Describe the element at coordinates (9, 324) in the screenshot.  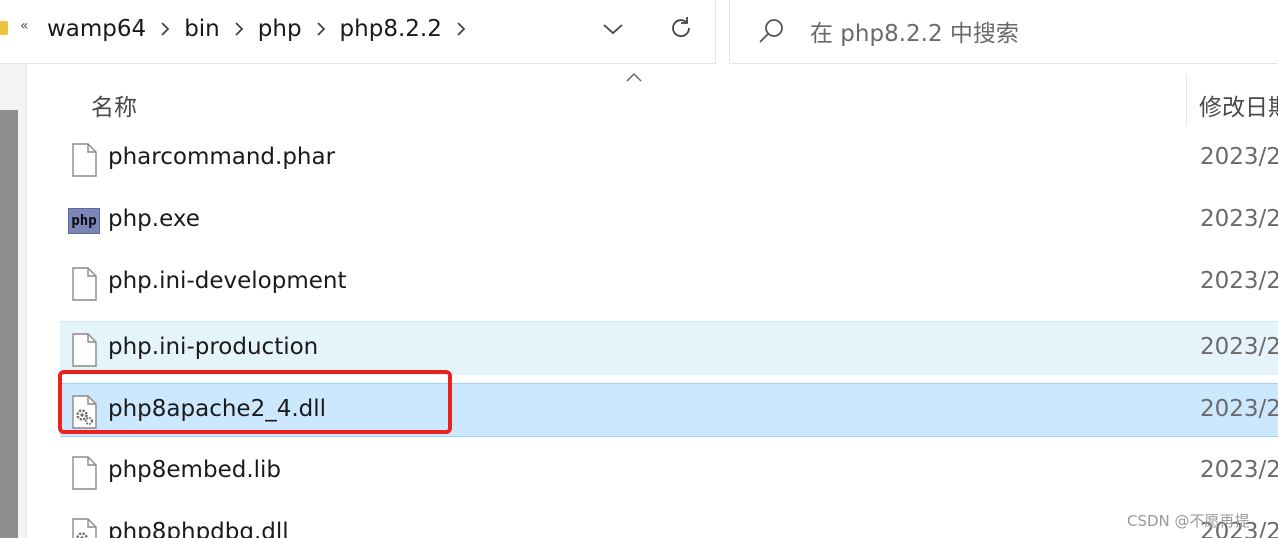
I see `navigation-scrollbar` at that location.